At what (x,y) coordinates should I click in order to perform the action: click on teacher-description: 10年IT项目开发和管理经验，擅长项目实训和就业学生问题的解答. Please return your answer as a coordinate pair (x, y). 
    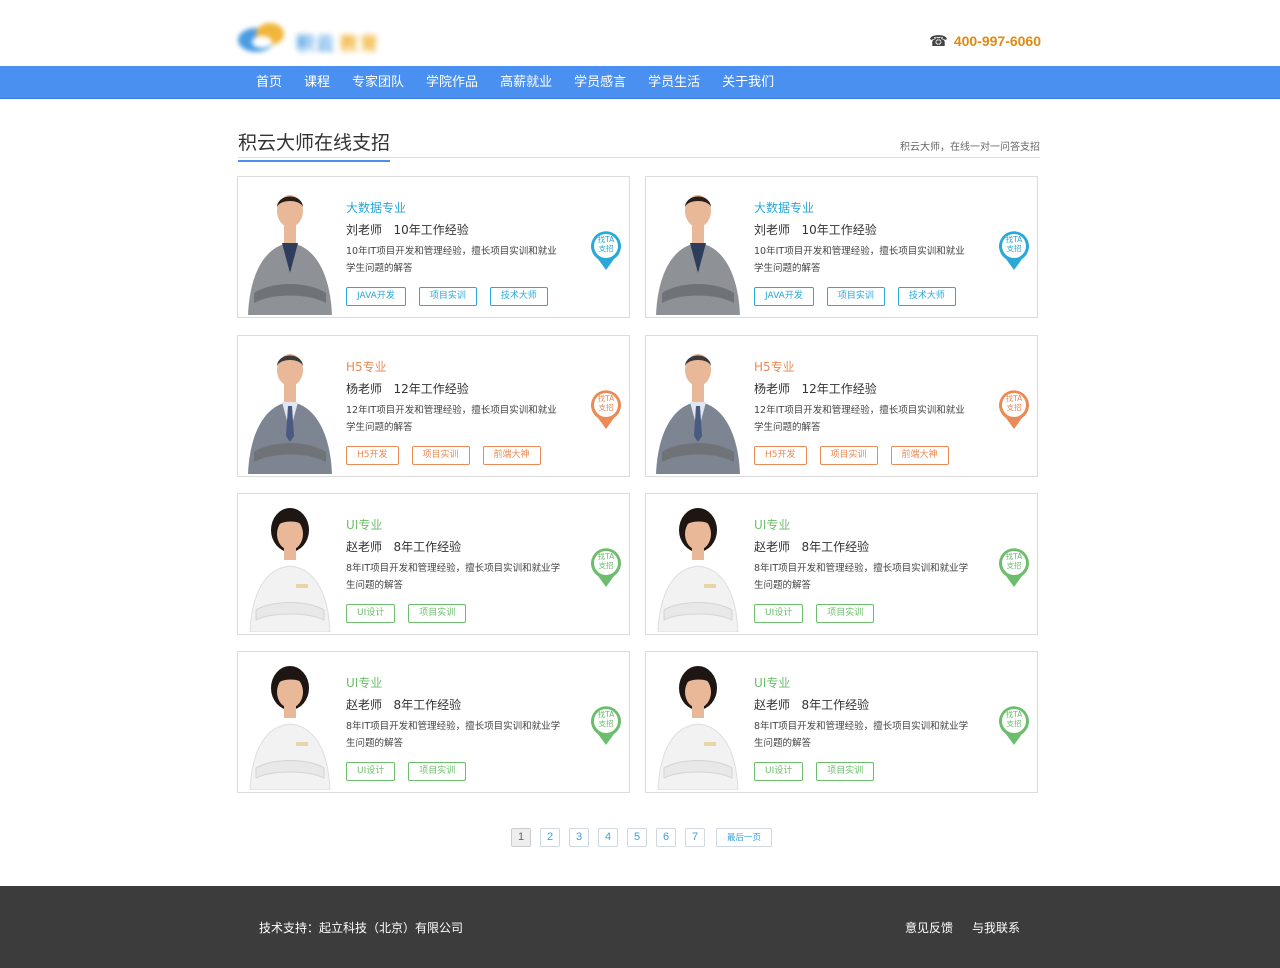
    Looking at the image, I should click on (451, 260).